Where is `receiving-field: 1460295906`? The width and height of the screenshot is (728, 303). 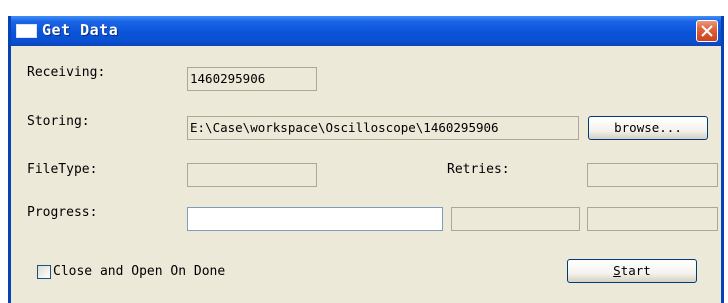
receiving-field: 1460295906 is located at coordinates (252, 79).